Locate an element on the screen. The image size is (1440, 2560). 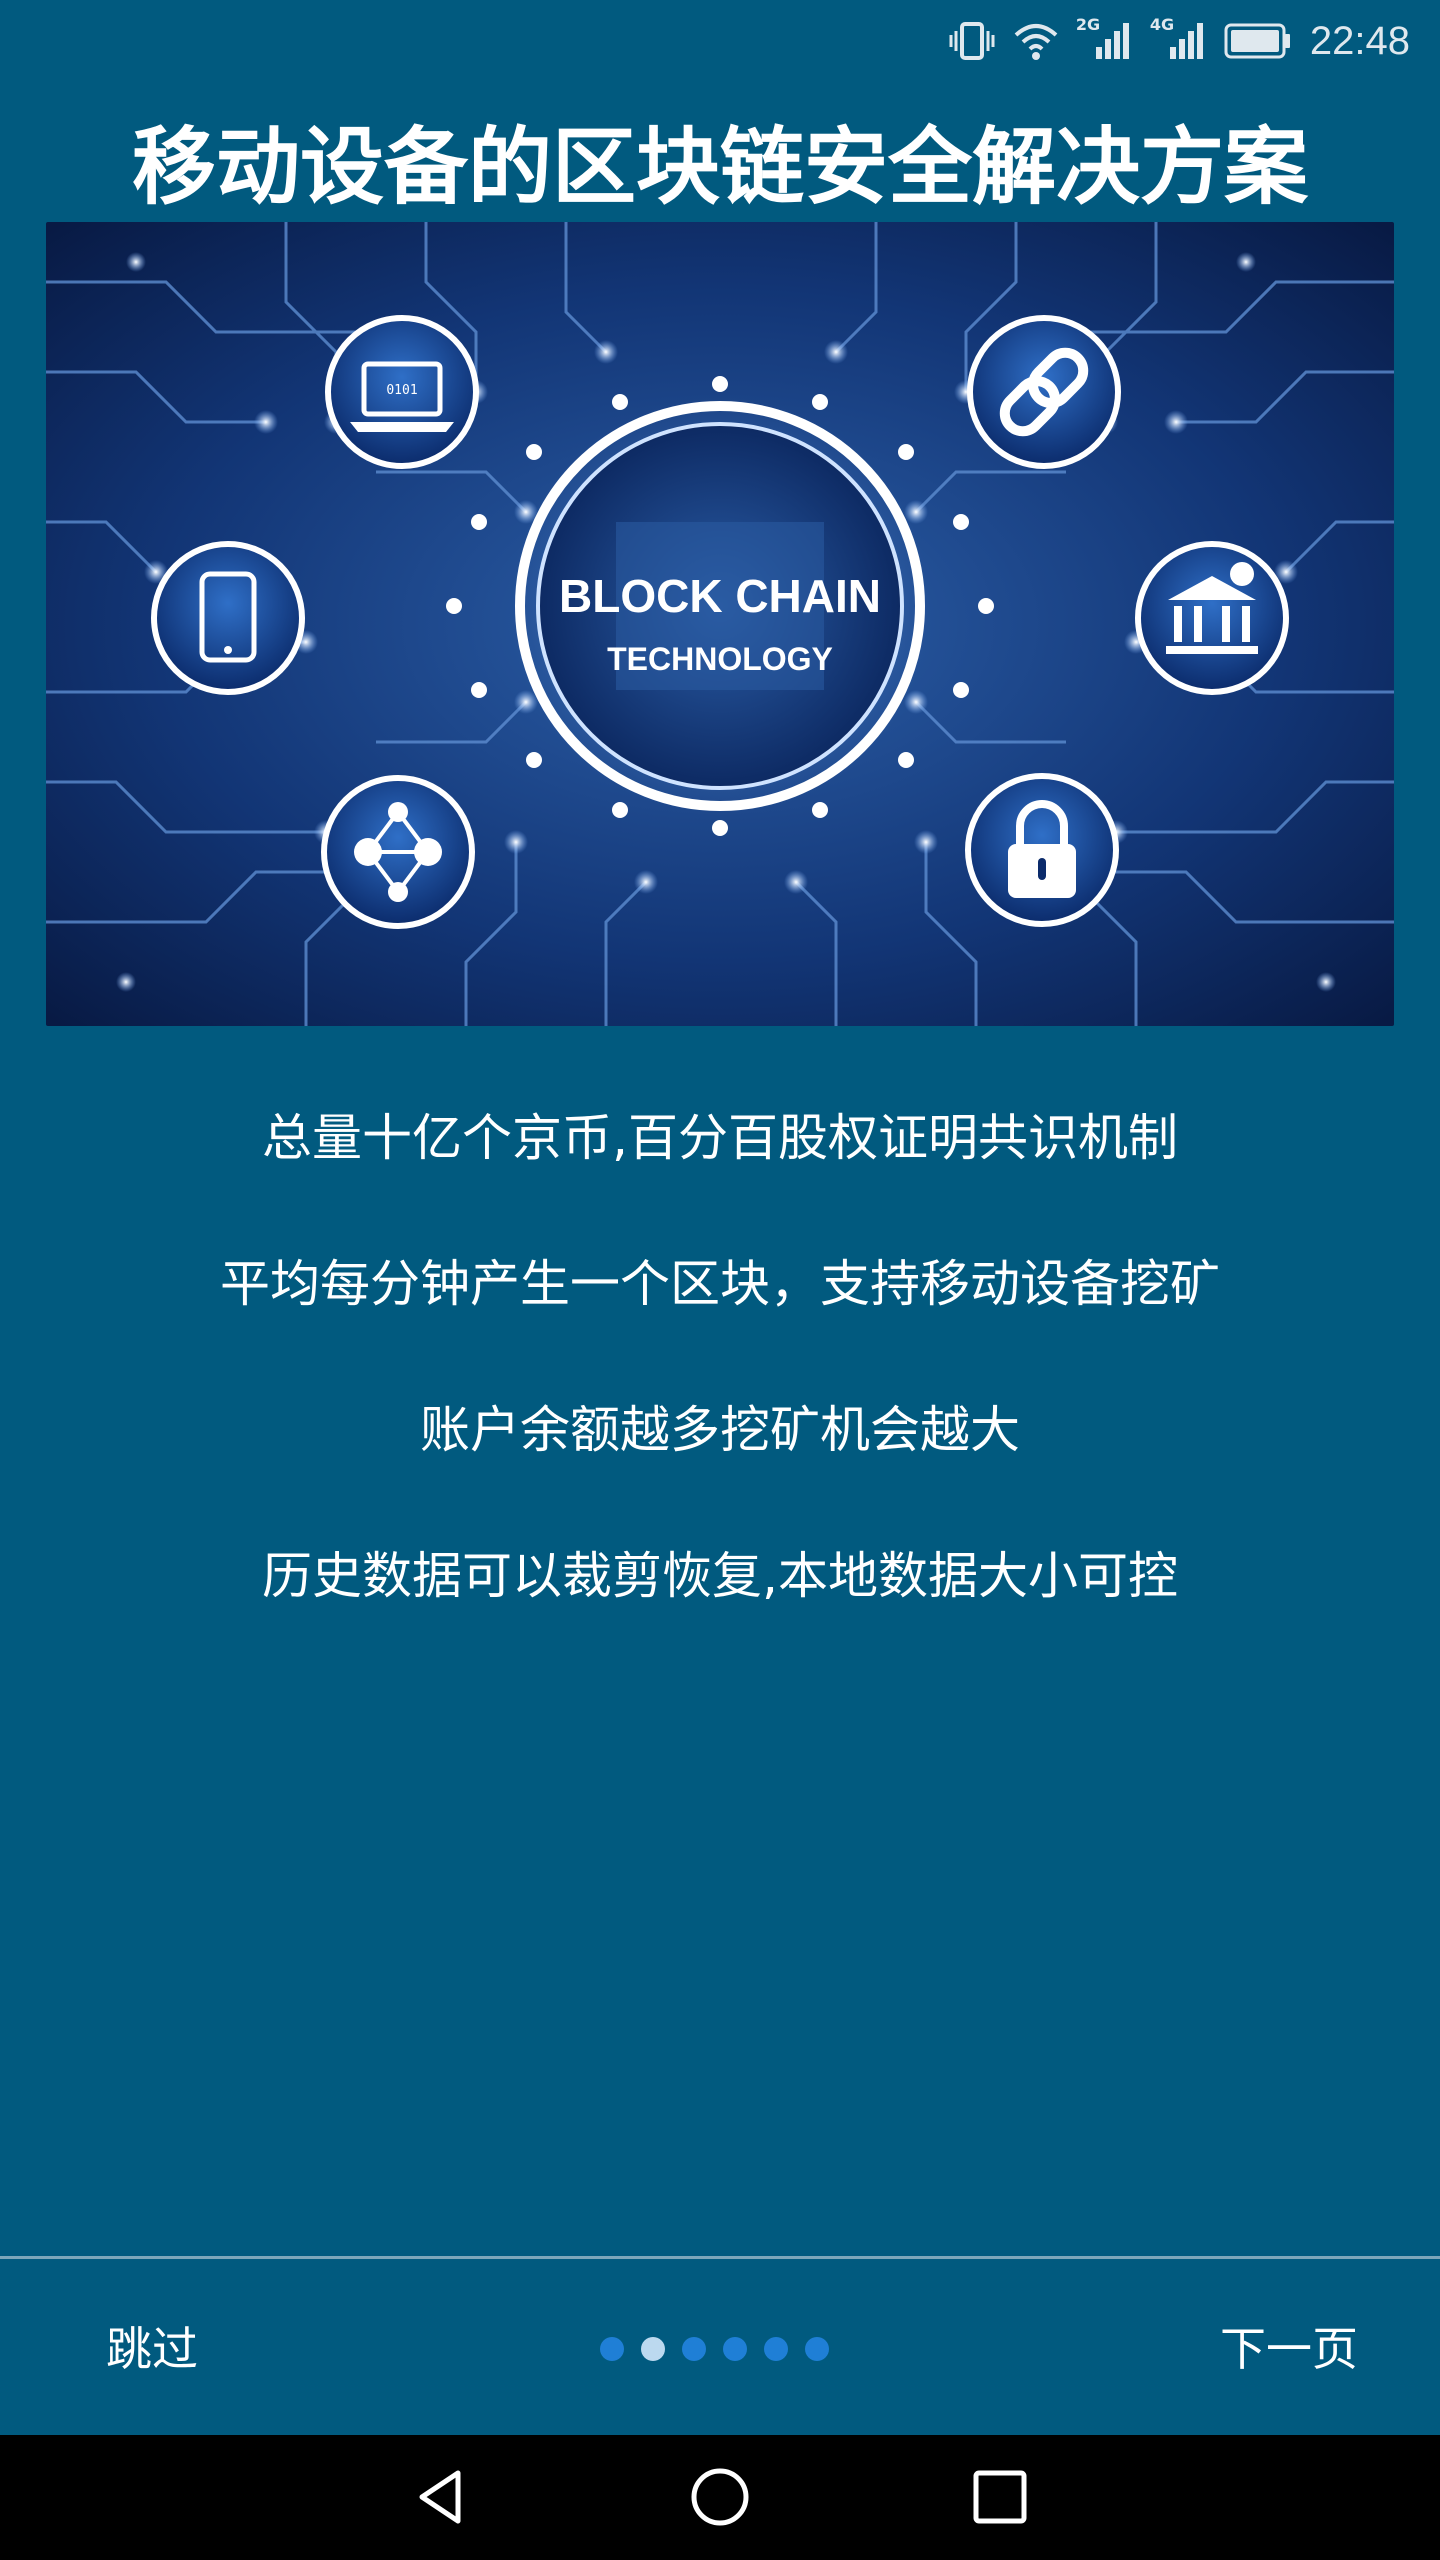
home-icon is located at coordinates (720, 2499).